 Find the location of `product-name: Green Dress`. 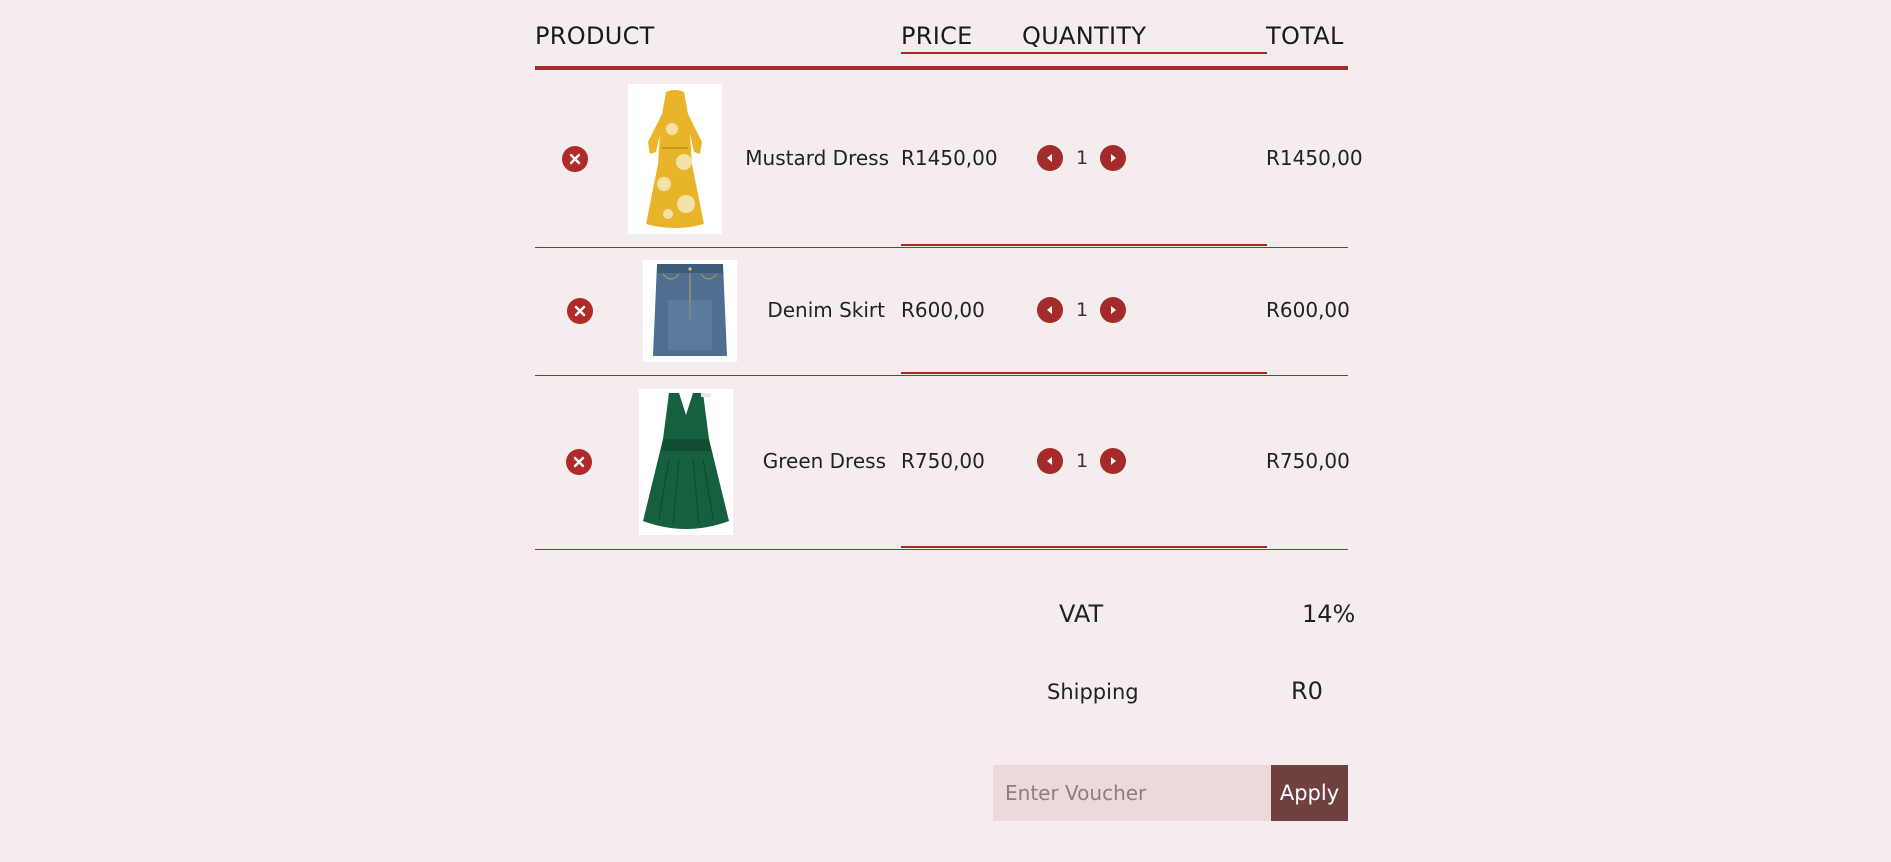

product-name: Green Dress is located at coordinates (824, 461).